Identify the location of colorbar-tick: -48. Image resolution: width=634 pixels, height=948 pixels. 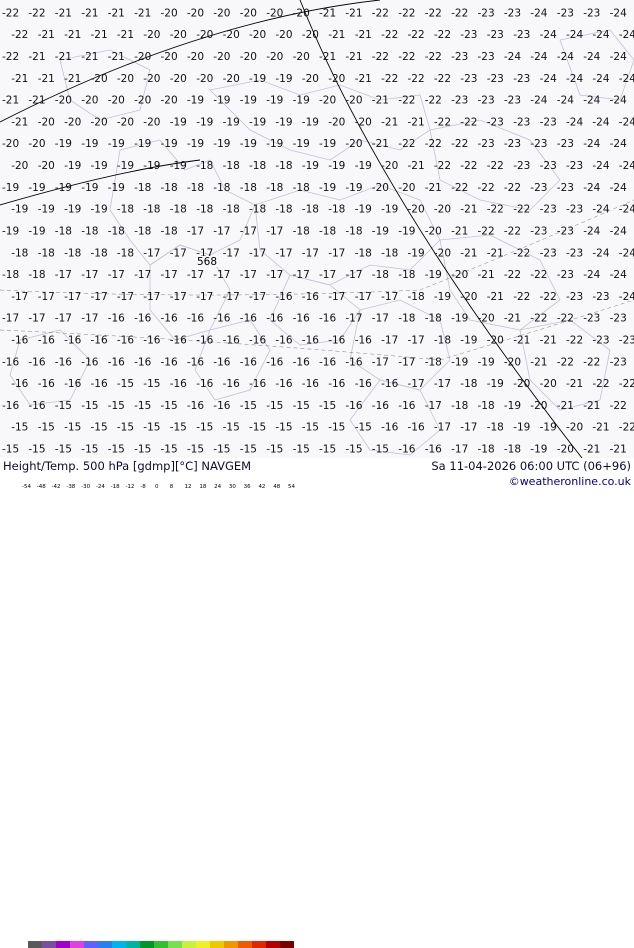
(41, 487).